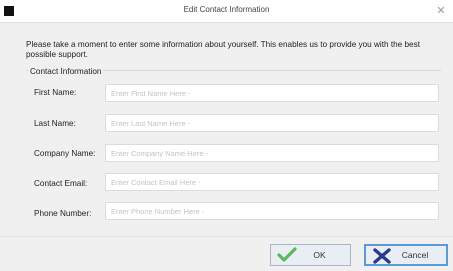 Image resolution: width=453 pixels, height=271 pixels. I want to click on title-bar: Edit Contact Information ✕, so click(226, 11).